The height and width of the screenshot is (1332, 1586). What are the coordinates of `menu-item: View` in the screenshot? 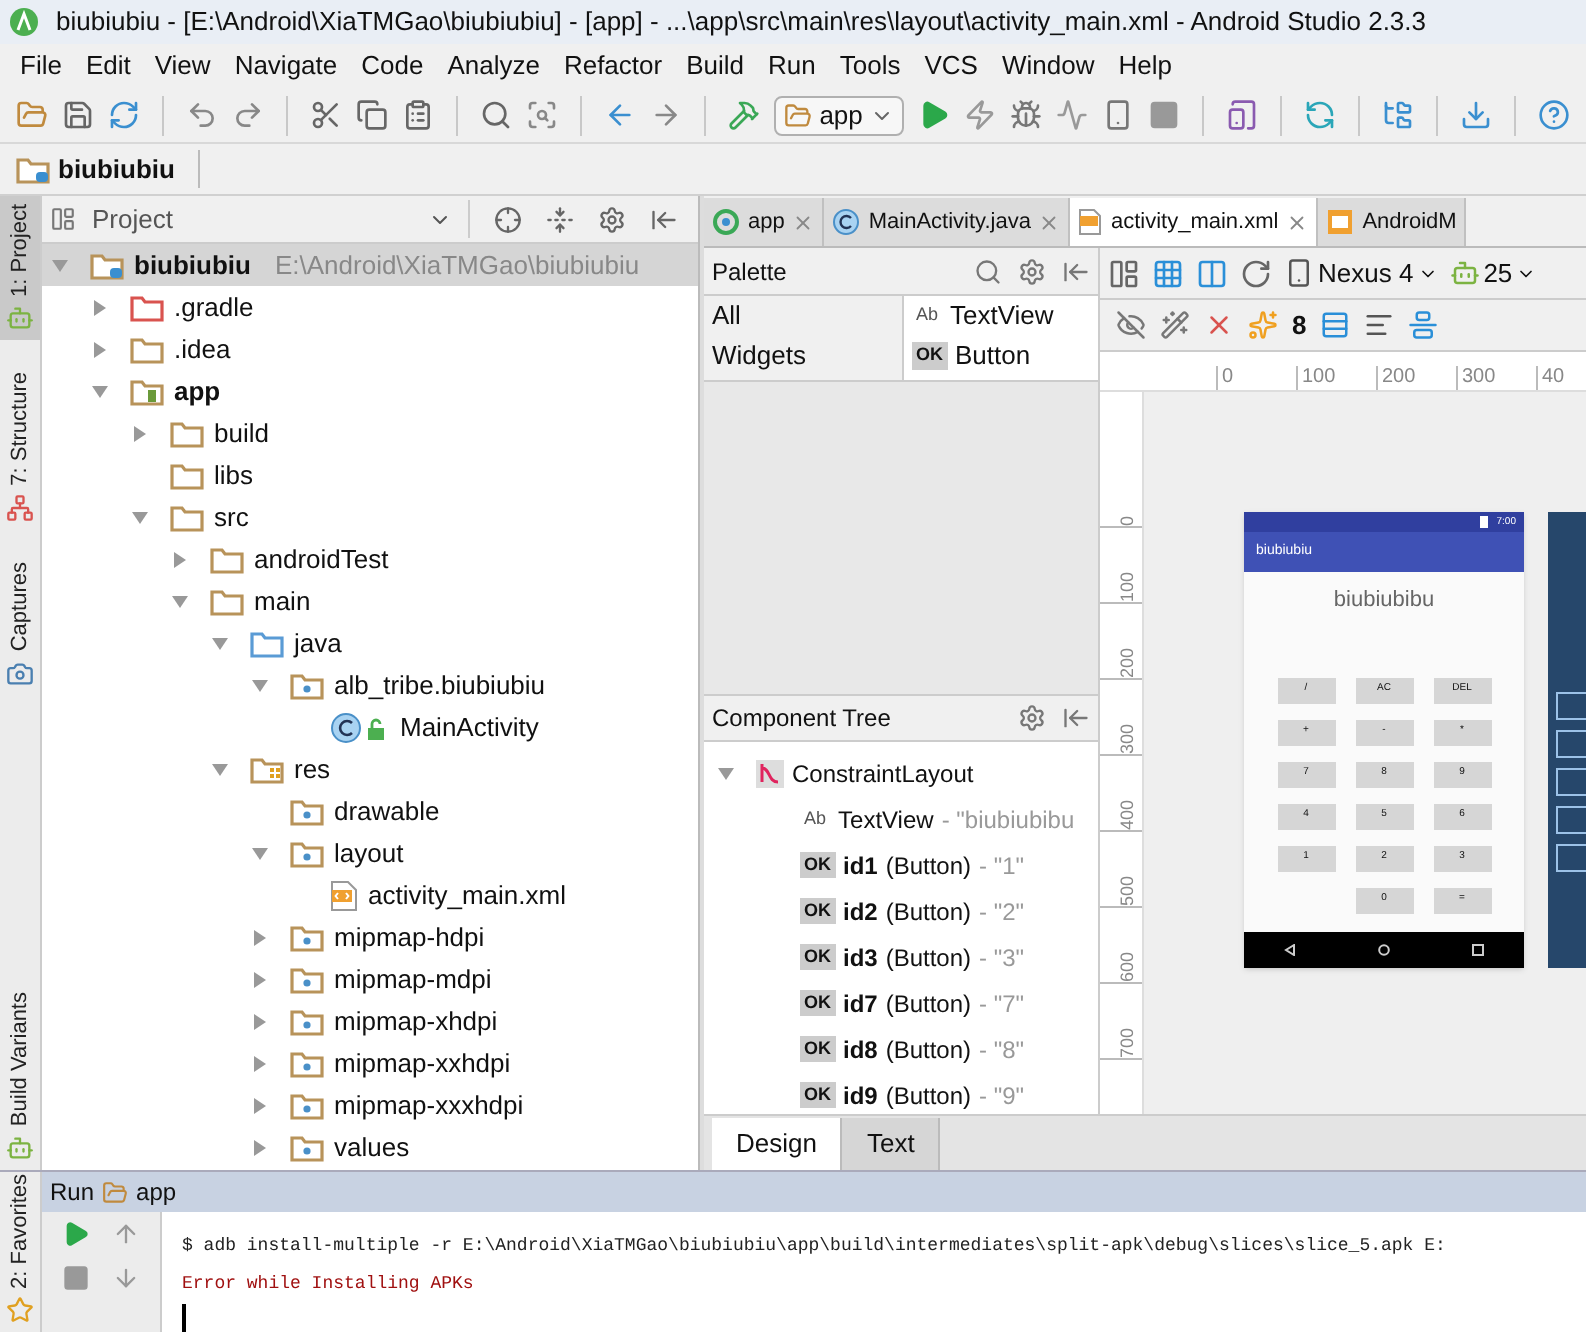 It's located at (182, 66).